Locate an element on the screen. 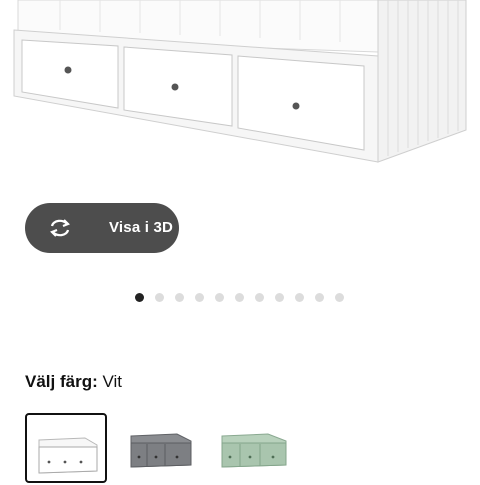  color-swatch-green is located at coordinates (259, 448).